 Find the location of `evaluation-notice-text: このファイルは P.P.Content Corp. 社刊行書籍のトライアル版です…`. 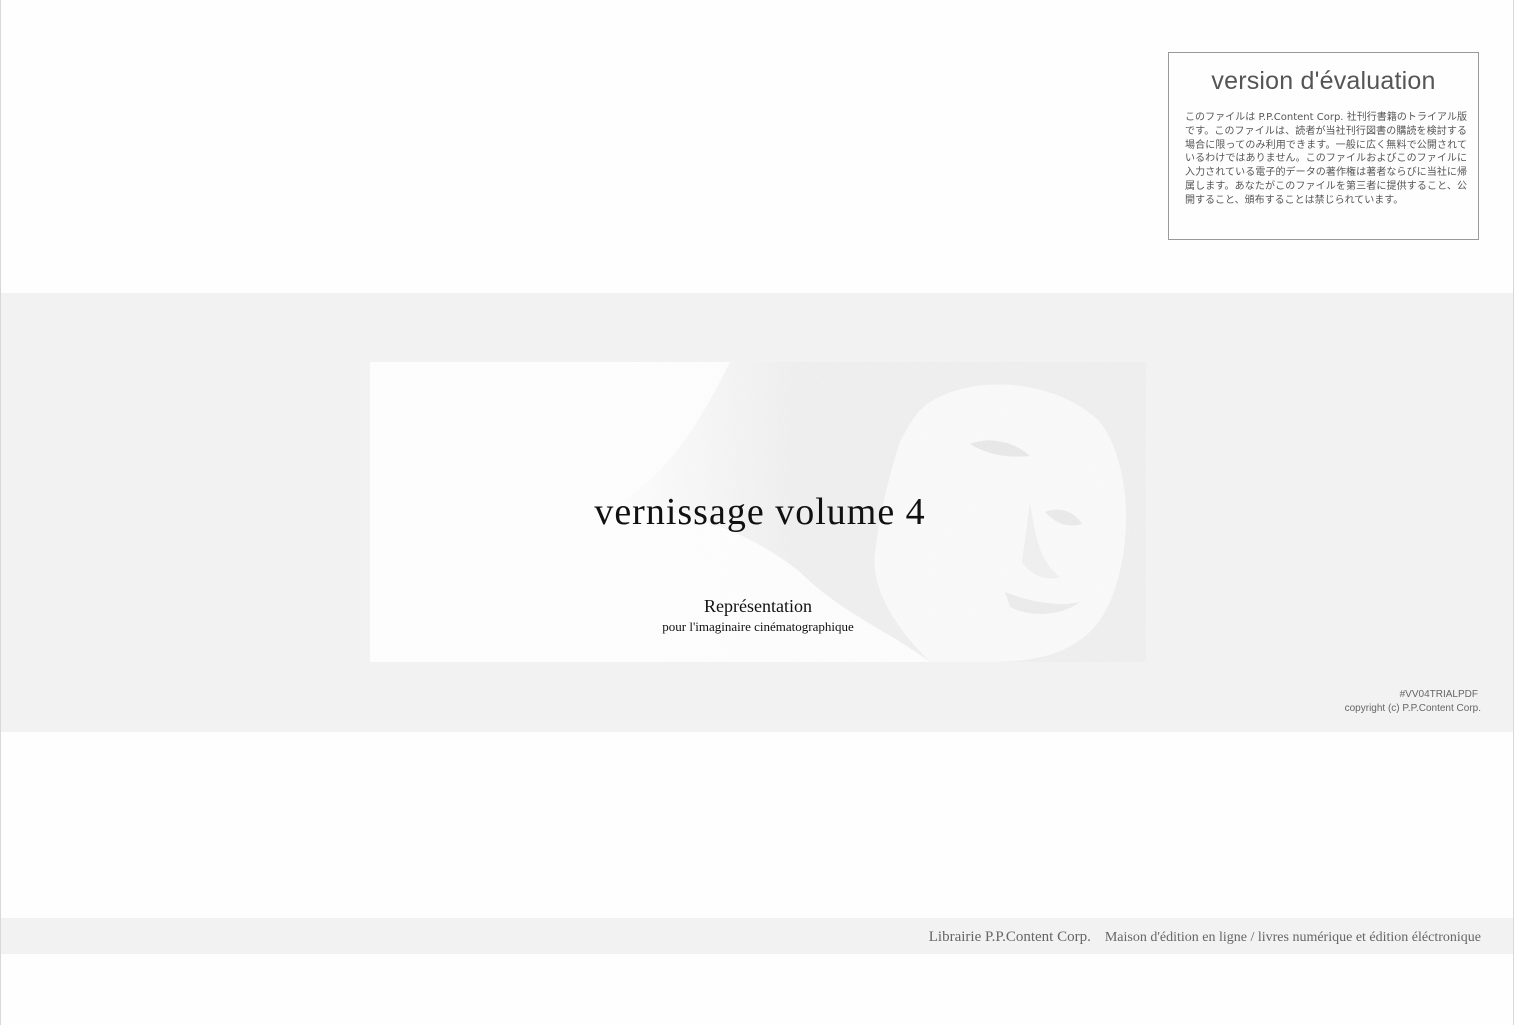

evaluation-notice-text: このファイルは P.P.Content Corp. 社刊行書籍のトライアル版です… is located at coordinates (1326, 159).